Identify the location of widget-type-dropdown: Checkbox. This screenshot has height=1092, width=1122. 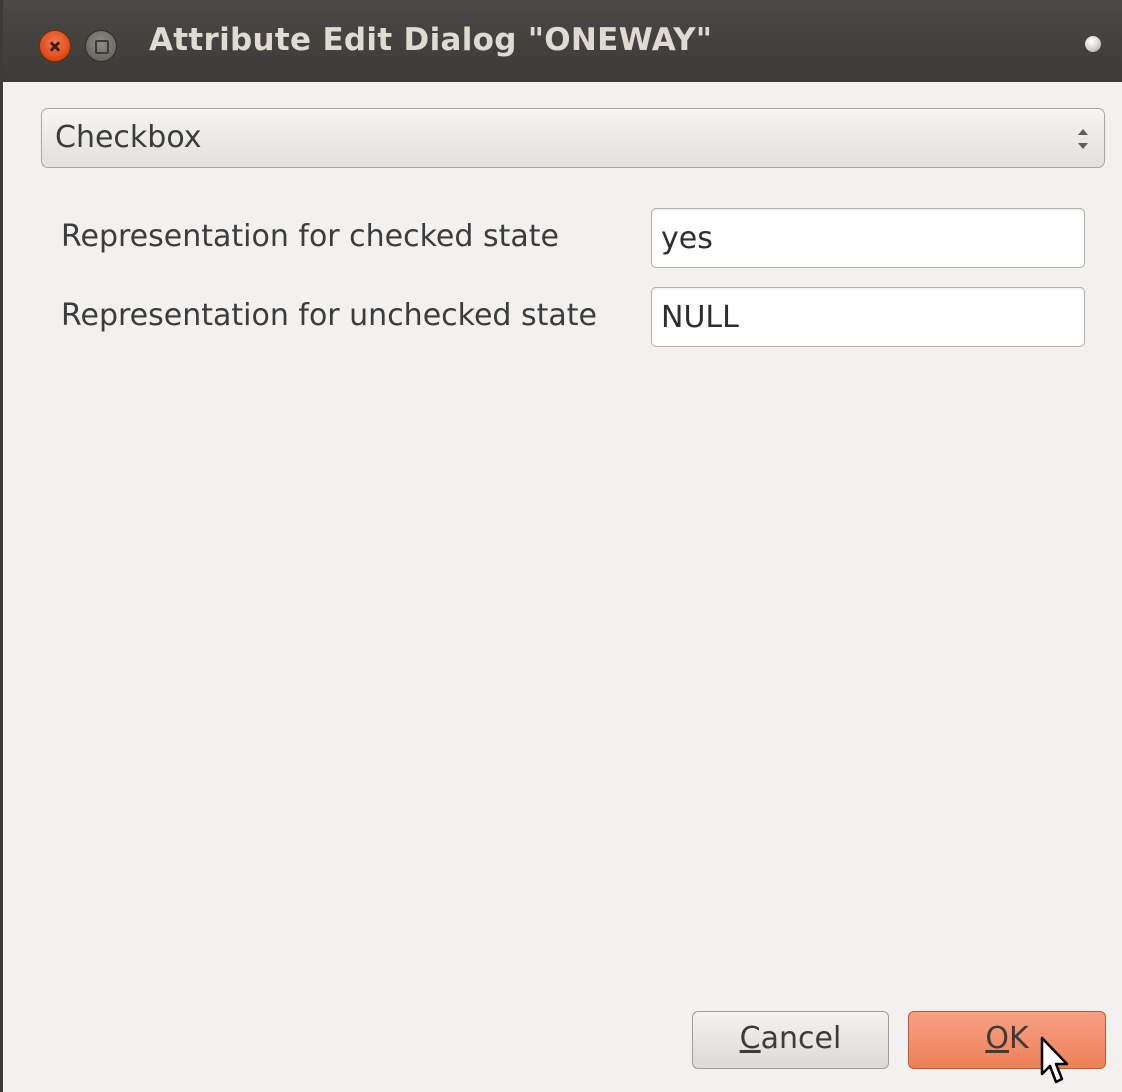
(573, 138).